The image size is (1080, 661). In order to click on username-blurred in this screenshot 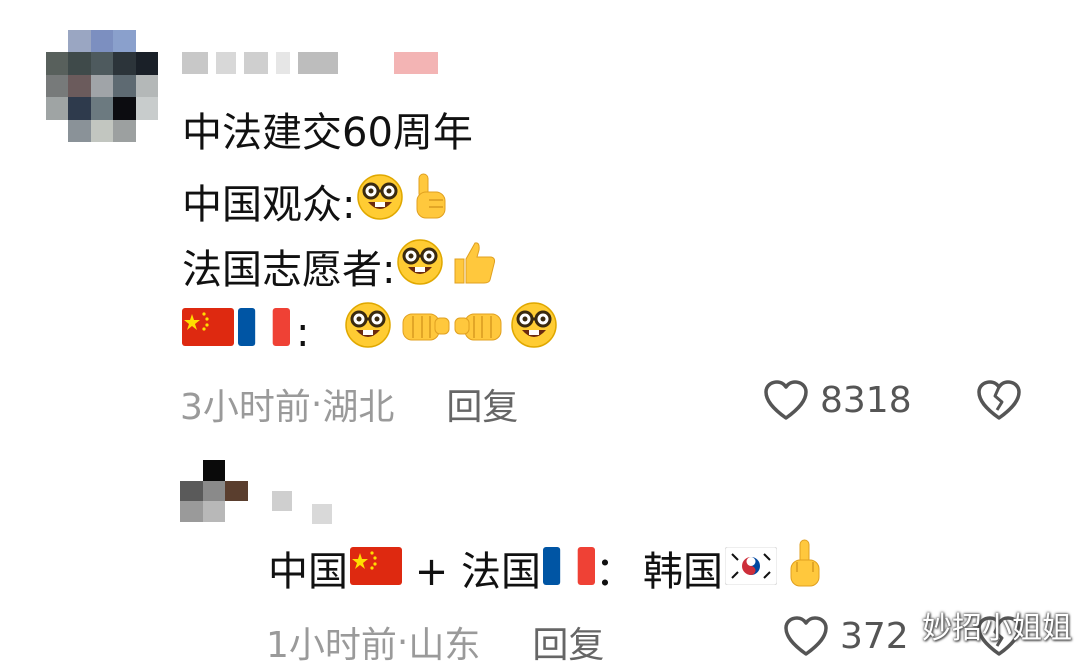, I will do `click(310, 63)`.